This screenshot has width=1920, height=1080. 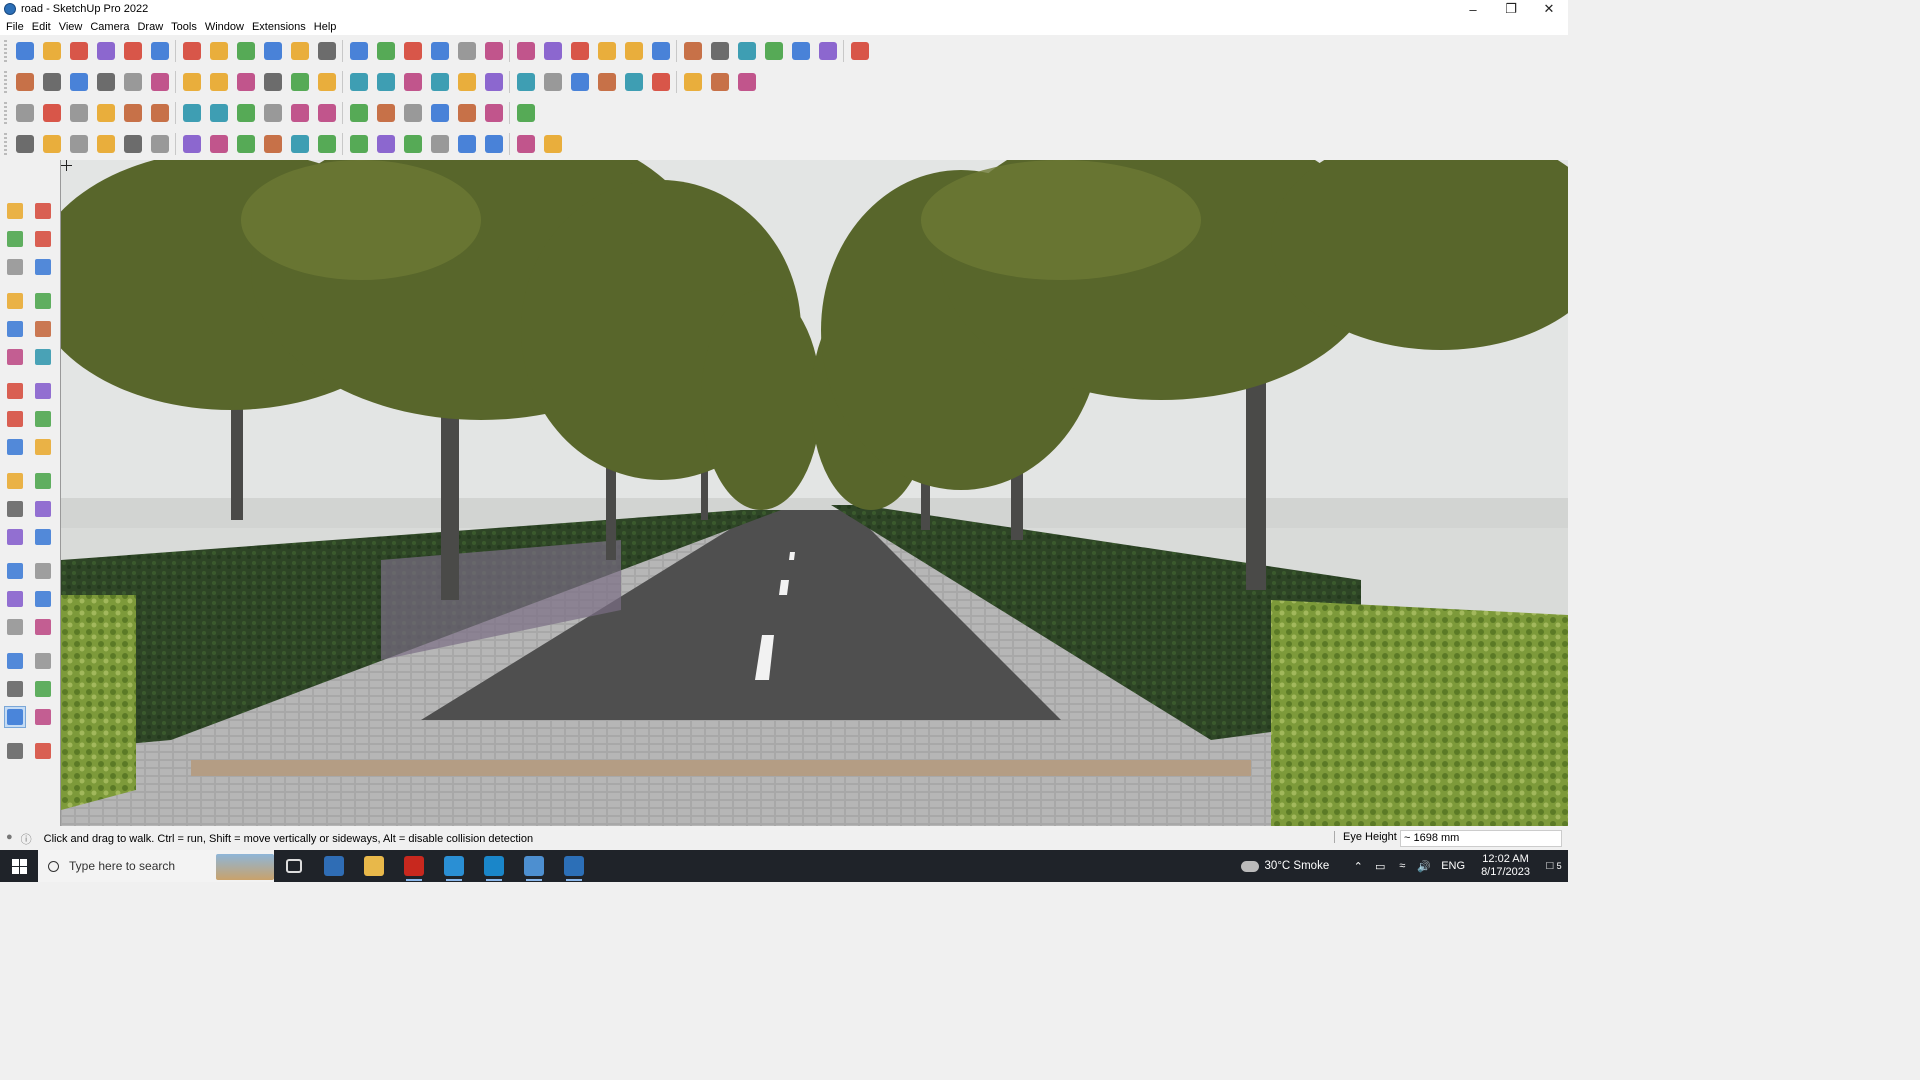 I want to click on face-button, so click(x=24, y=113).